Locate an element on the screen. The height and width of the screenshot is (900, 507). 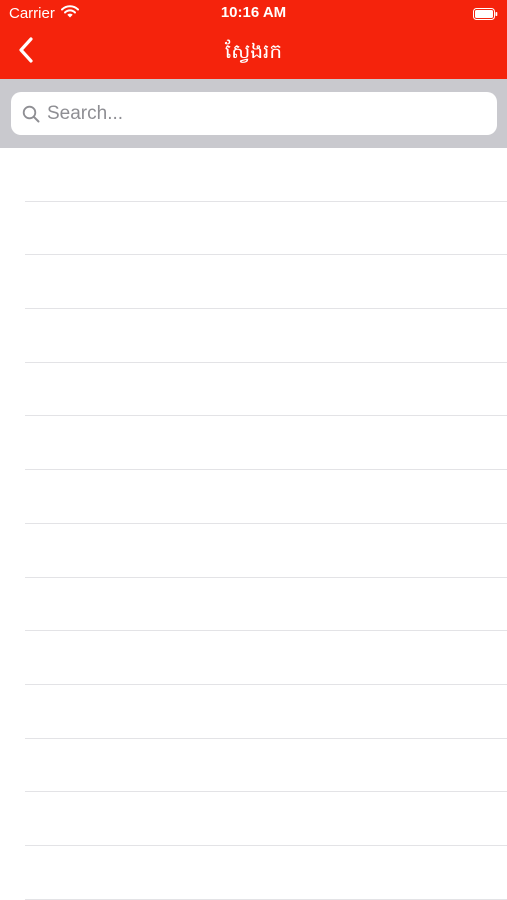
status-time: 10:16 AM is located at coordinates (253, 12).